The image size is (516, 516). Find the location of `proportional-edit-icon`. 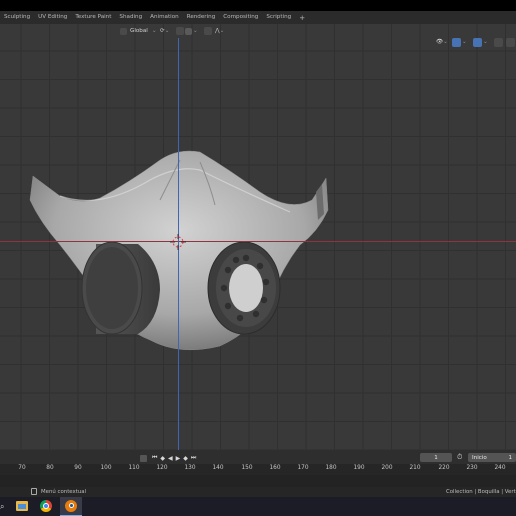

proportional-edit-icon is located at coordinates (208, 31).